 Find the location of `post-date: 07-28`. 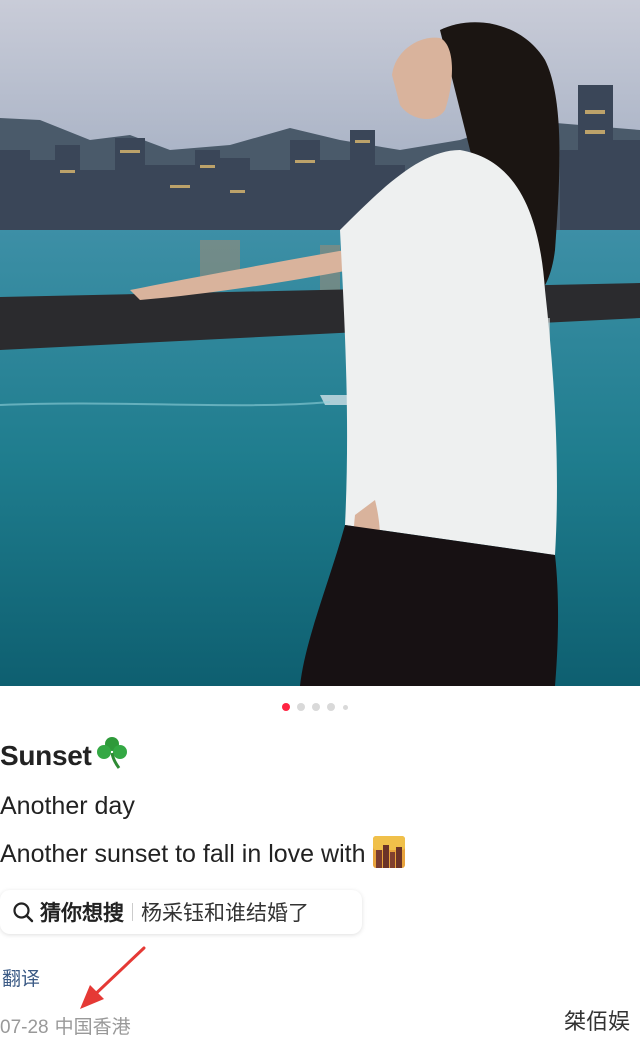

post-date: 07-28 is located at coordinates (24, 1027).